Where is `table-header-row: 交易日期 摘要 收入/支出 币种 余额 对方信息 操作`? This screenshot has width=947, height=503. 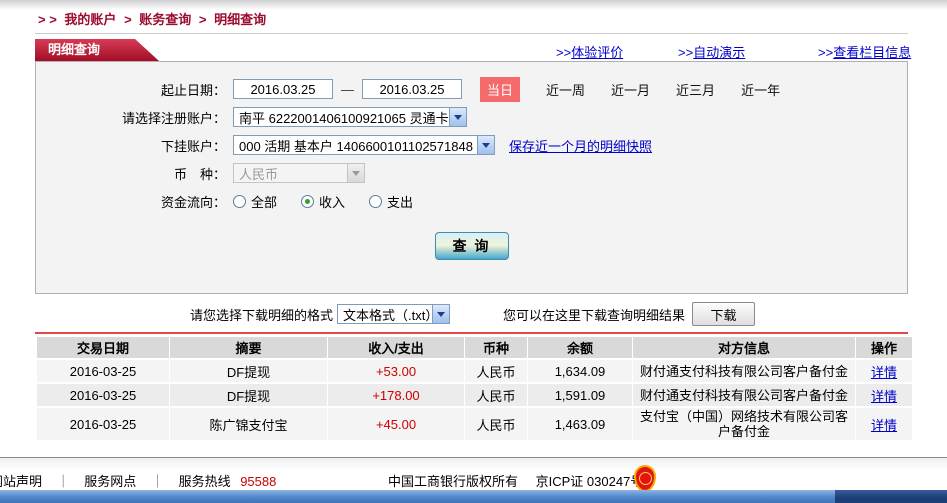 table-header-row: 交易日期 摘要 收入/支出 币种 余额 对方信息 操作 is located at coordinates (474, 347).